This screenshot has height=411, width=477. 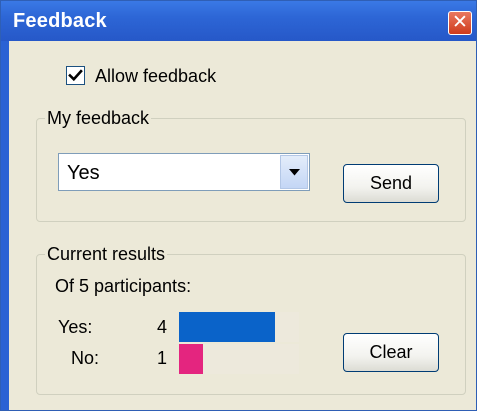 I want to click on clear-button: Clear, so click(x=391, y=352).